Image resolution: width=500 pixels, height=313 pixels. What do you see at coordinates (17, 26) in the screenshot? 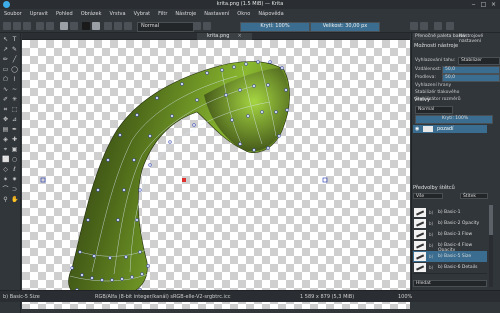
I see `open-document-icon` at bounding box center [17, 26].